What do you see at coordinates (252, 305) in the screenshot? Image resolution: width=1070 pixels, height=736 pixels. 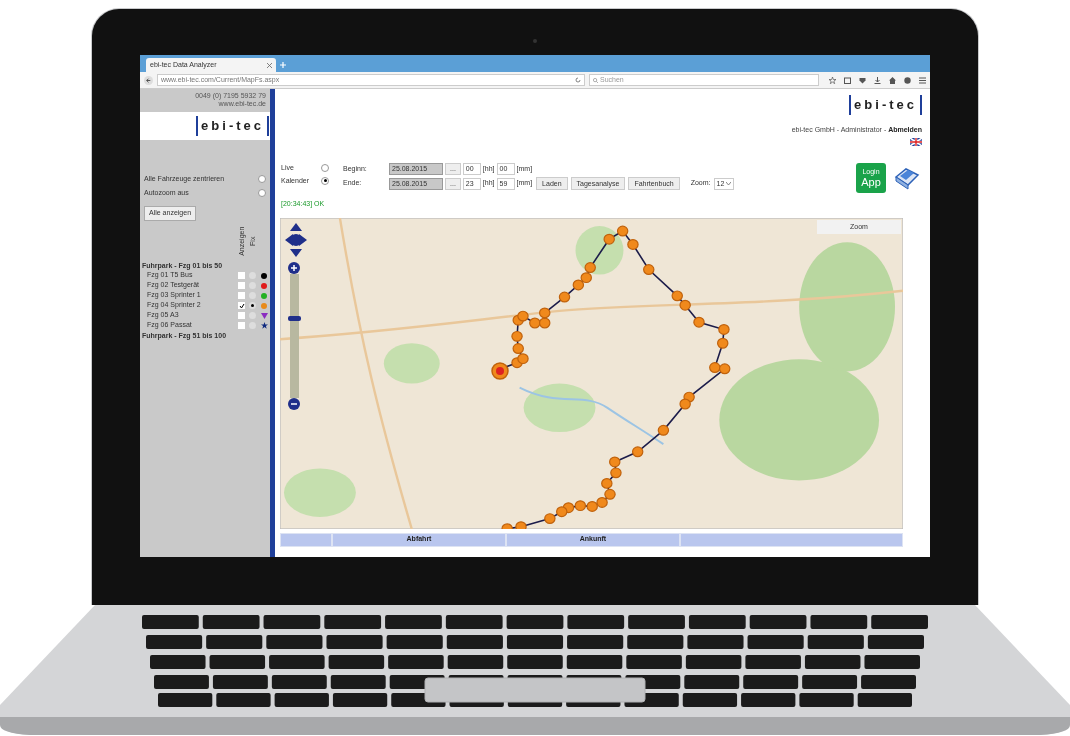 I see `fix-radio` at bounding box center [252, 305].